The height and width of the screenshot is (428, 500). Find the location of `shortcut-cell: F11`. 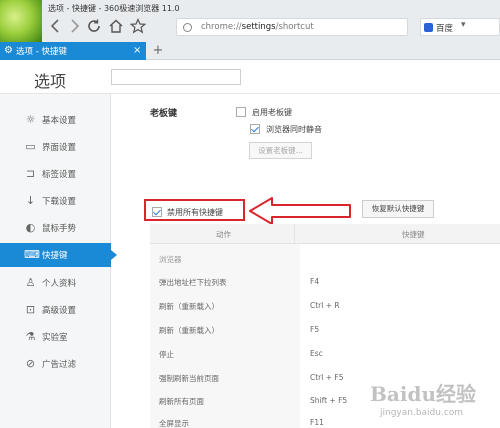

shortcut-cell: F11 is located at coordinates (317, 422).